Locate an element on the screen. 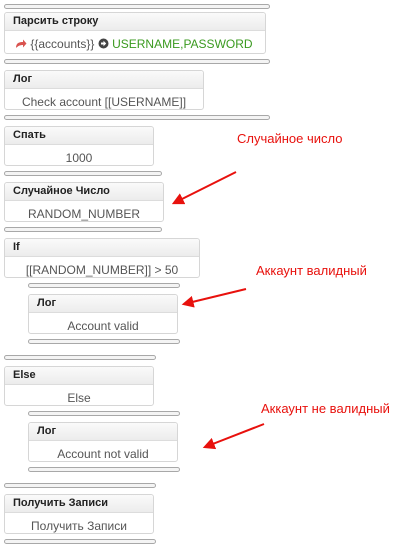  annotation-arrows is located at coordinates (218, 310).